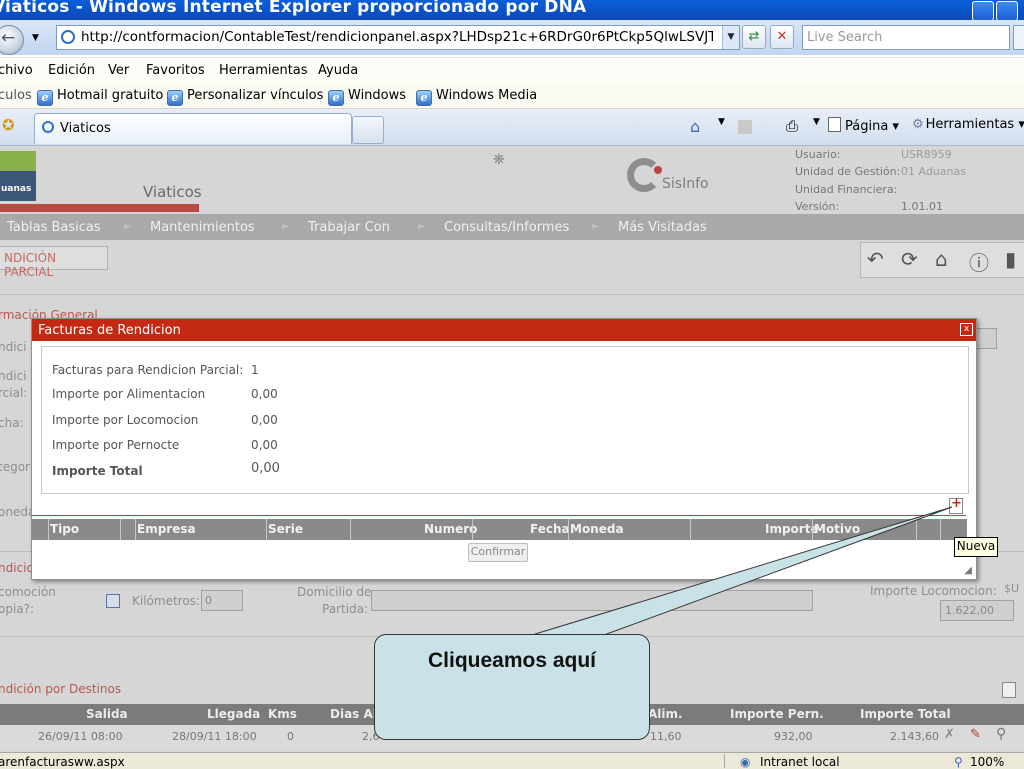 Image resolution: width=1024 pixels, height=769 pixels. Describe the element at coordinates (800, 762) in the screenshot. I see `zone-text: Intranet local` at that location.